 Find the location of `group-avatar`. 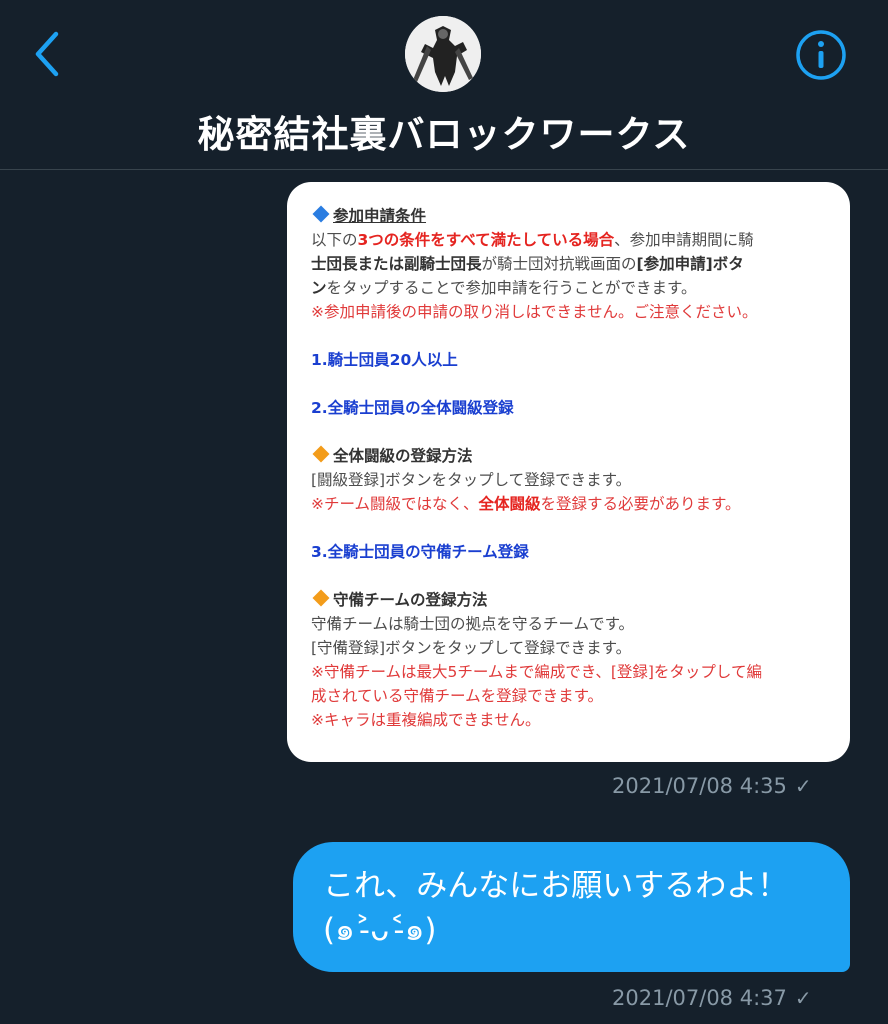

group-avatar is located at coordinates (443, 54).